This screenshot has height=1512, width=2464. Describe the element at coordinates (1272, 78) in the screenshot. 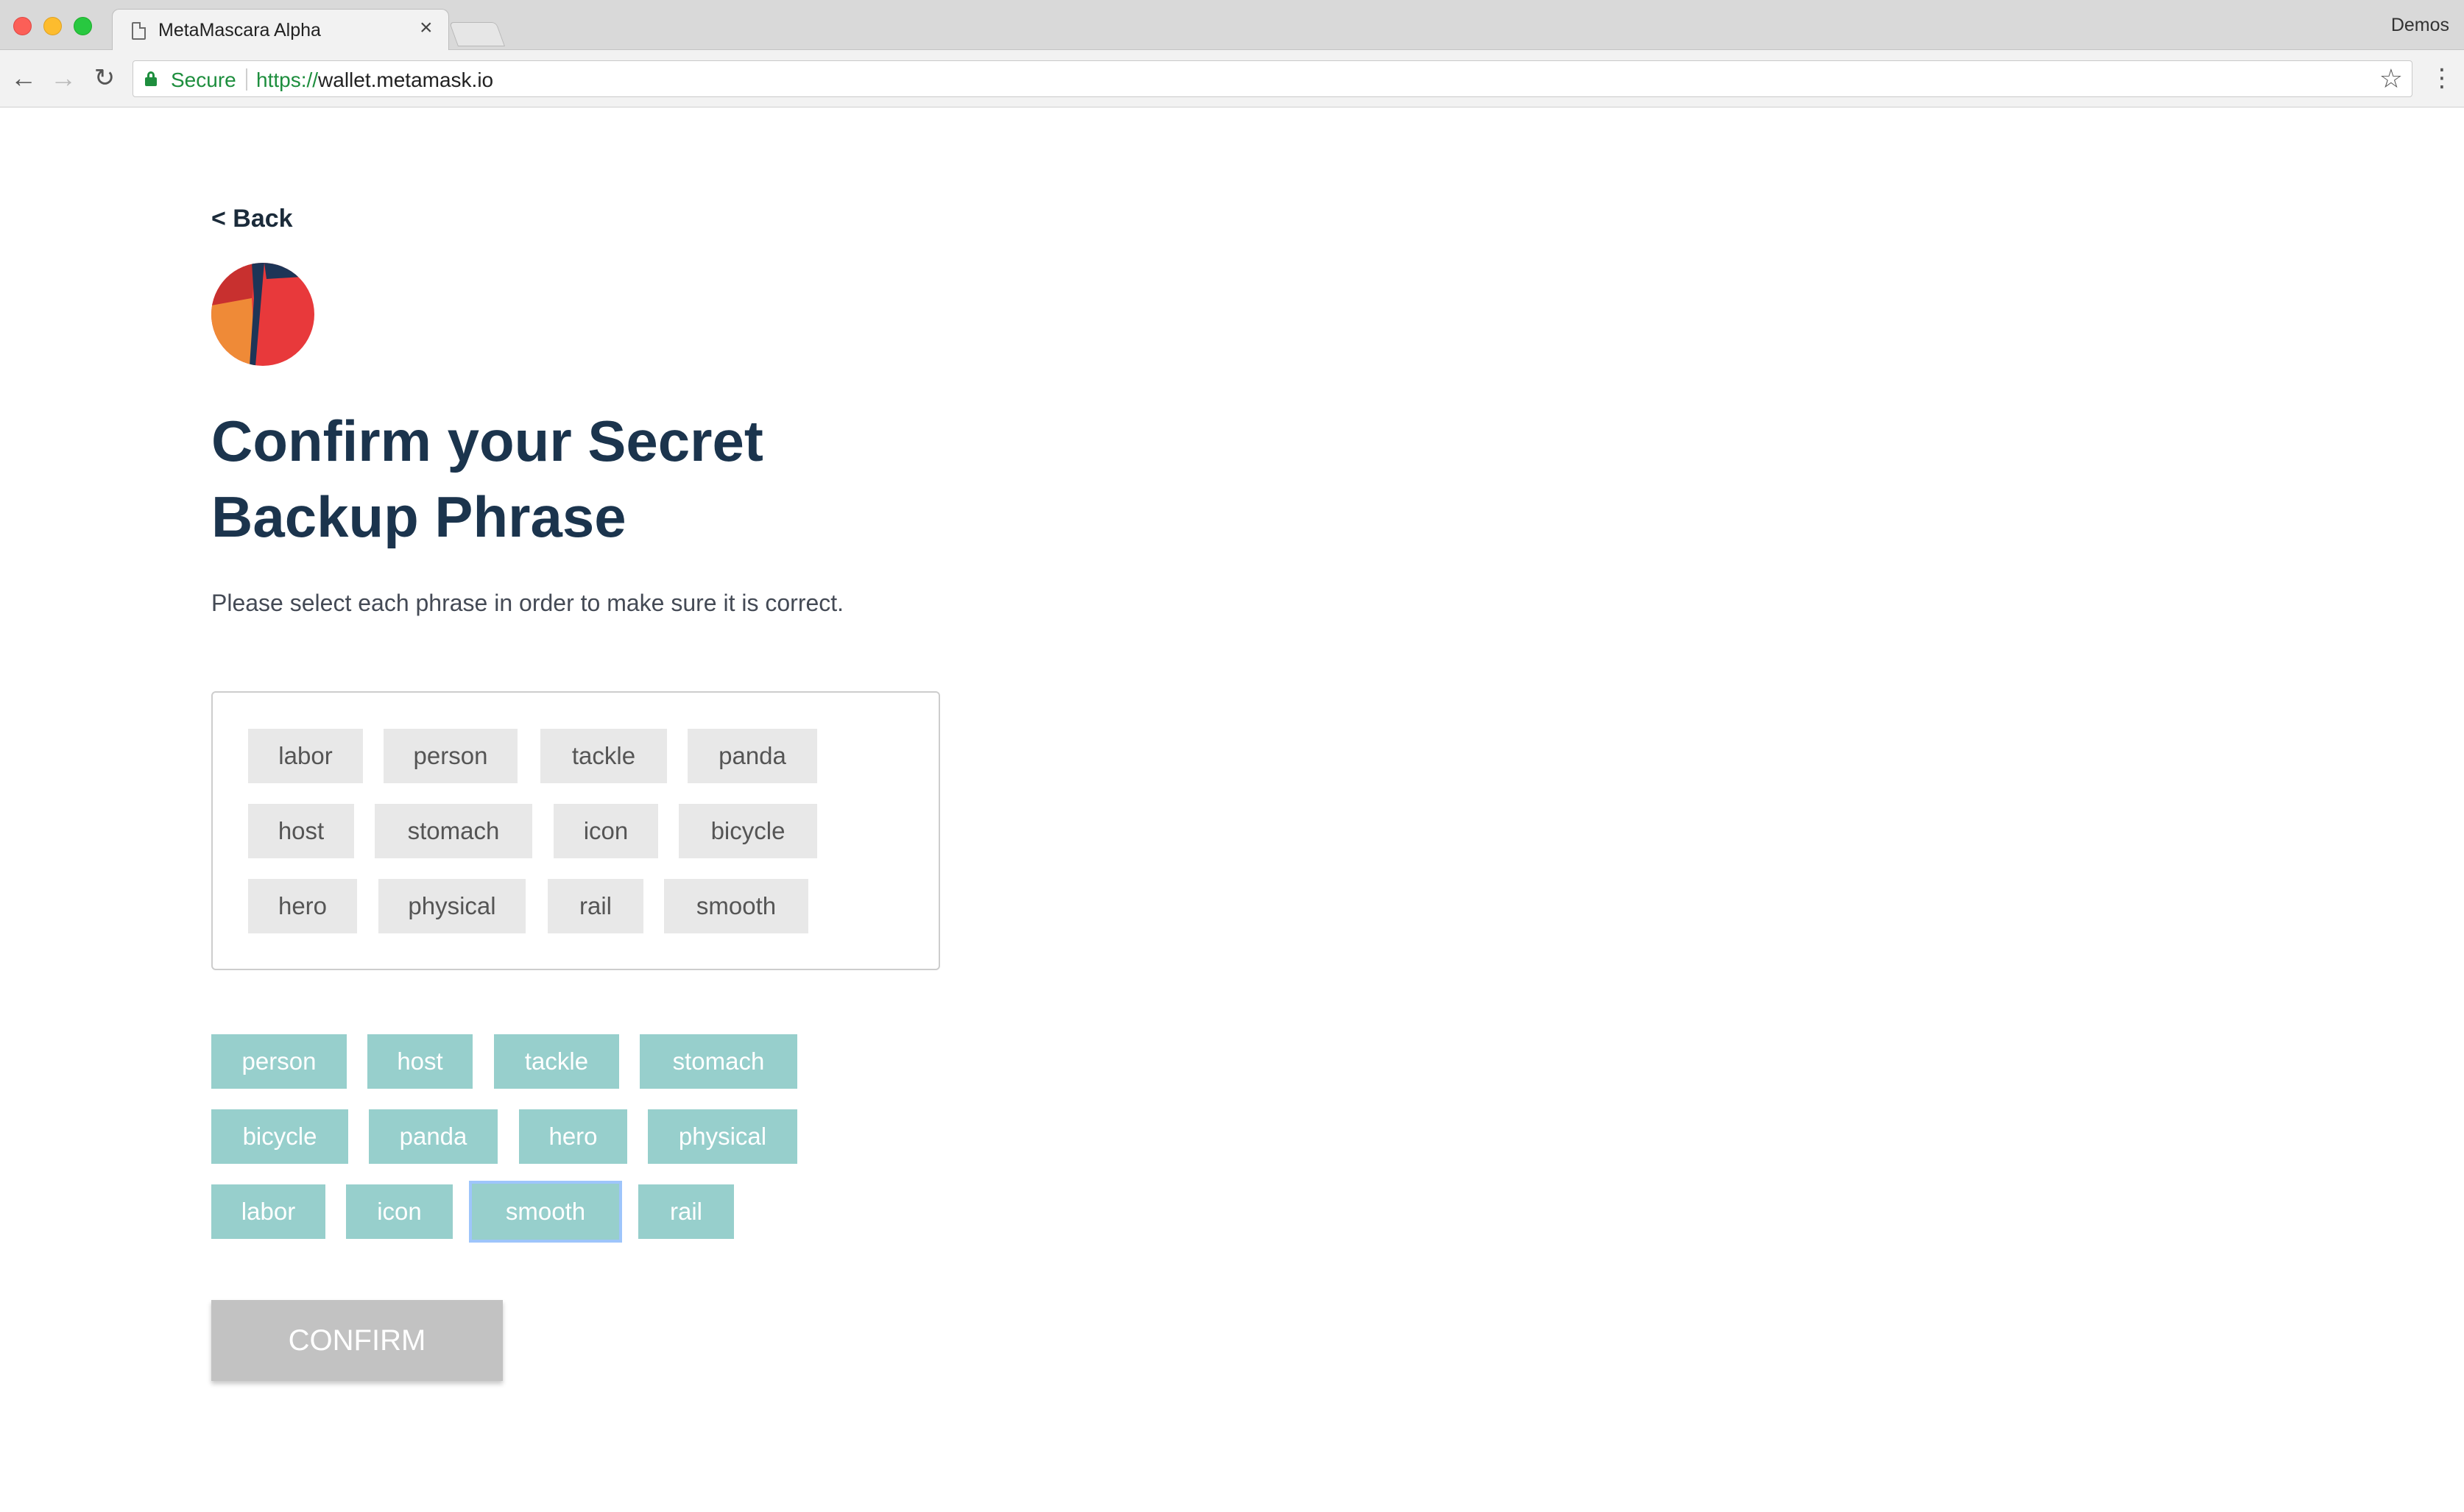

I see `address-bar: Secure https://wallet.metamask.io ☆` at that location.